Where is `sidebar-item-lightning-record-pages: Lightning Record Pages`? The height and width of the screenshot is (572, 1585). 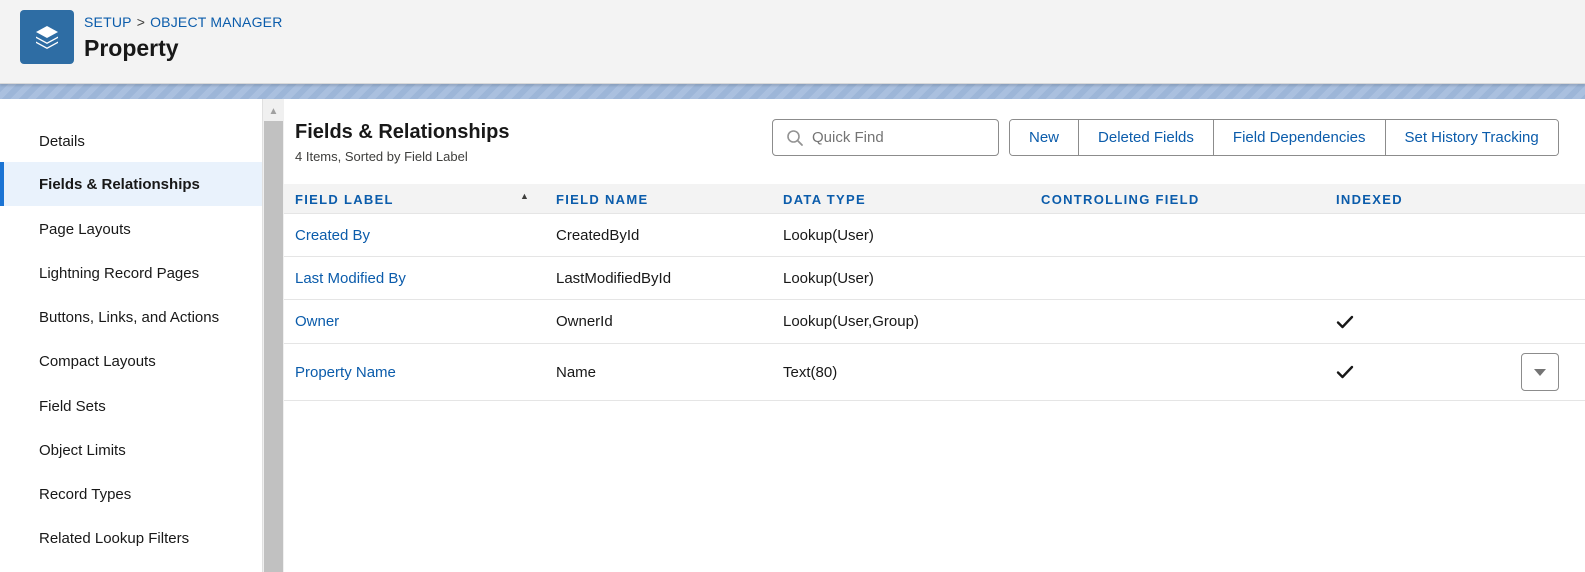 sidebar-item-lightning-record-pages: Lightning Record Pages is located at coordinates (131, 273).